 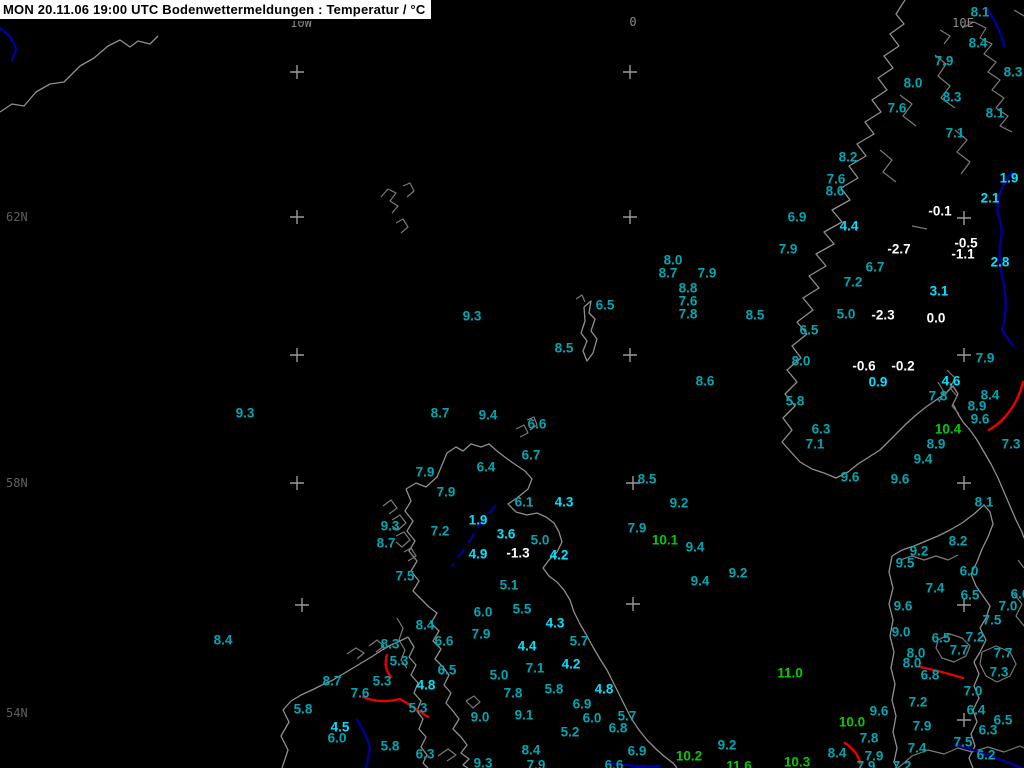 What do you see at coordinates (958, 541) in the screenshot?
I see `station-temp: 8.2` at bounding box center [958, 541].